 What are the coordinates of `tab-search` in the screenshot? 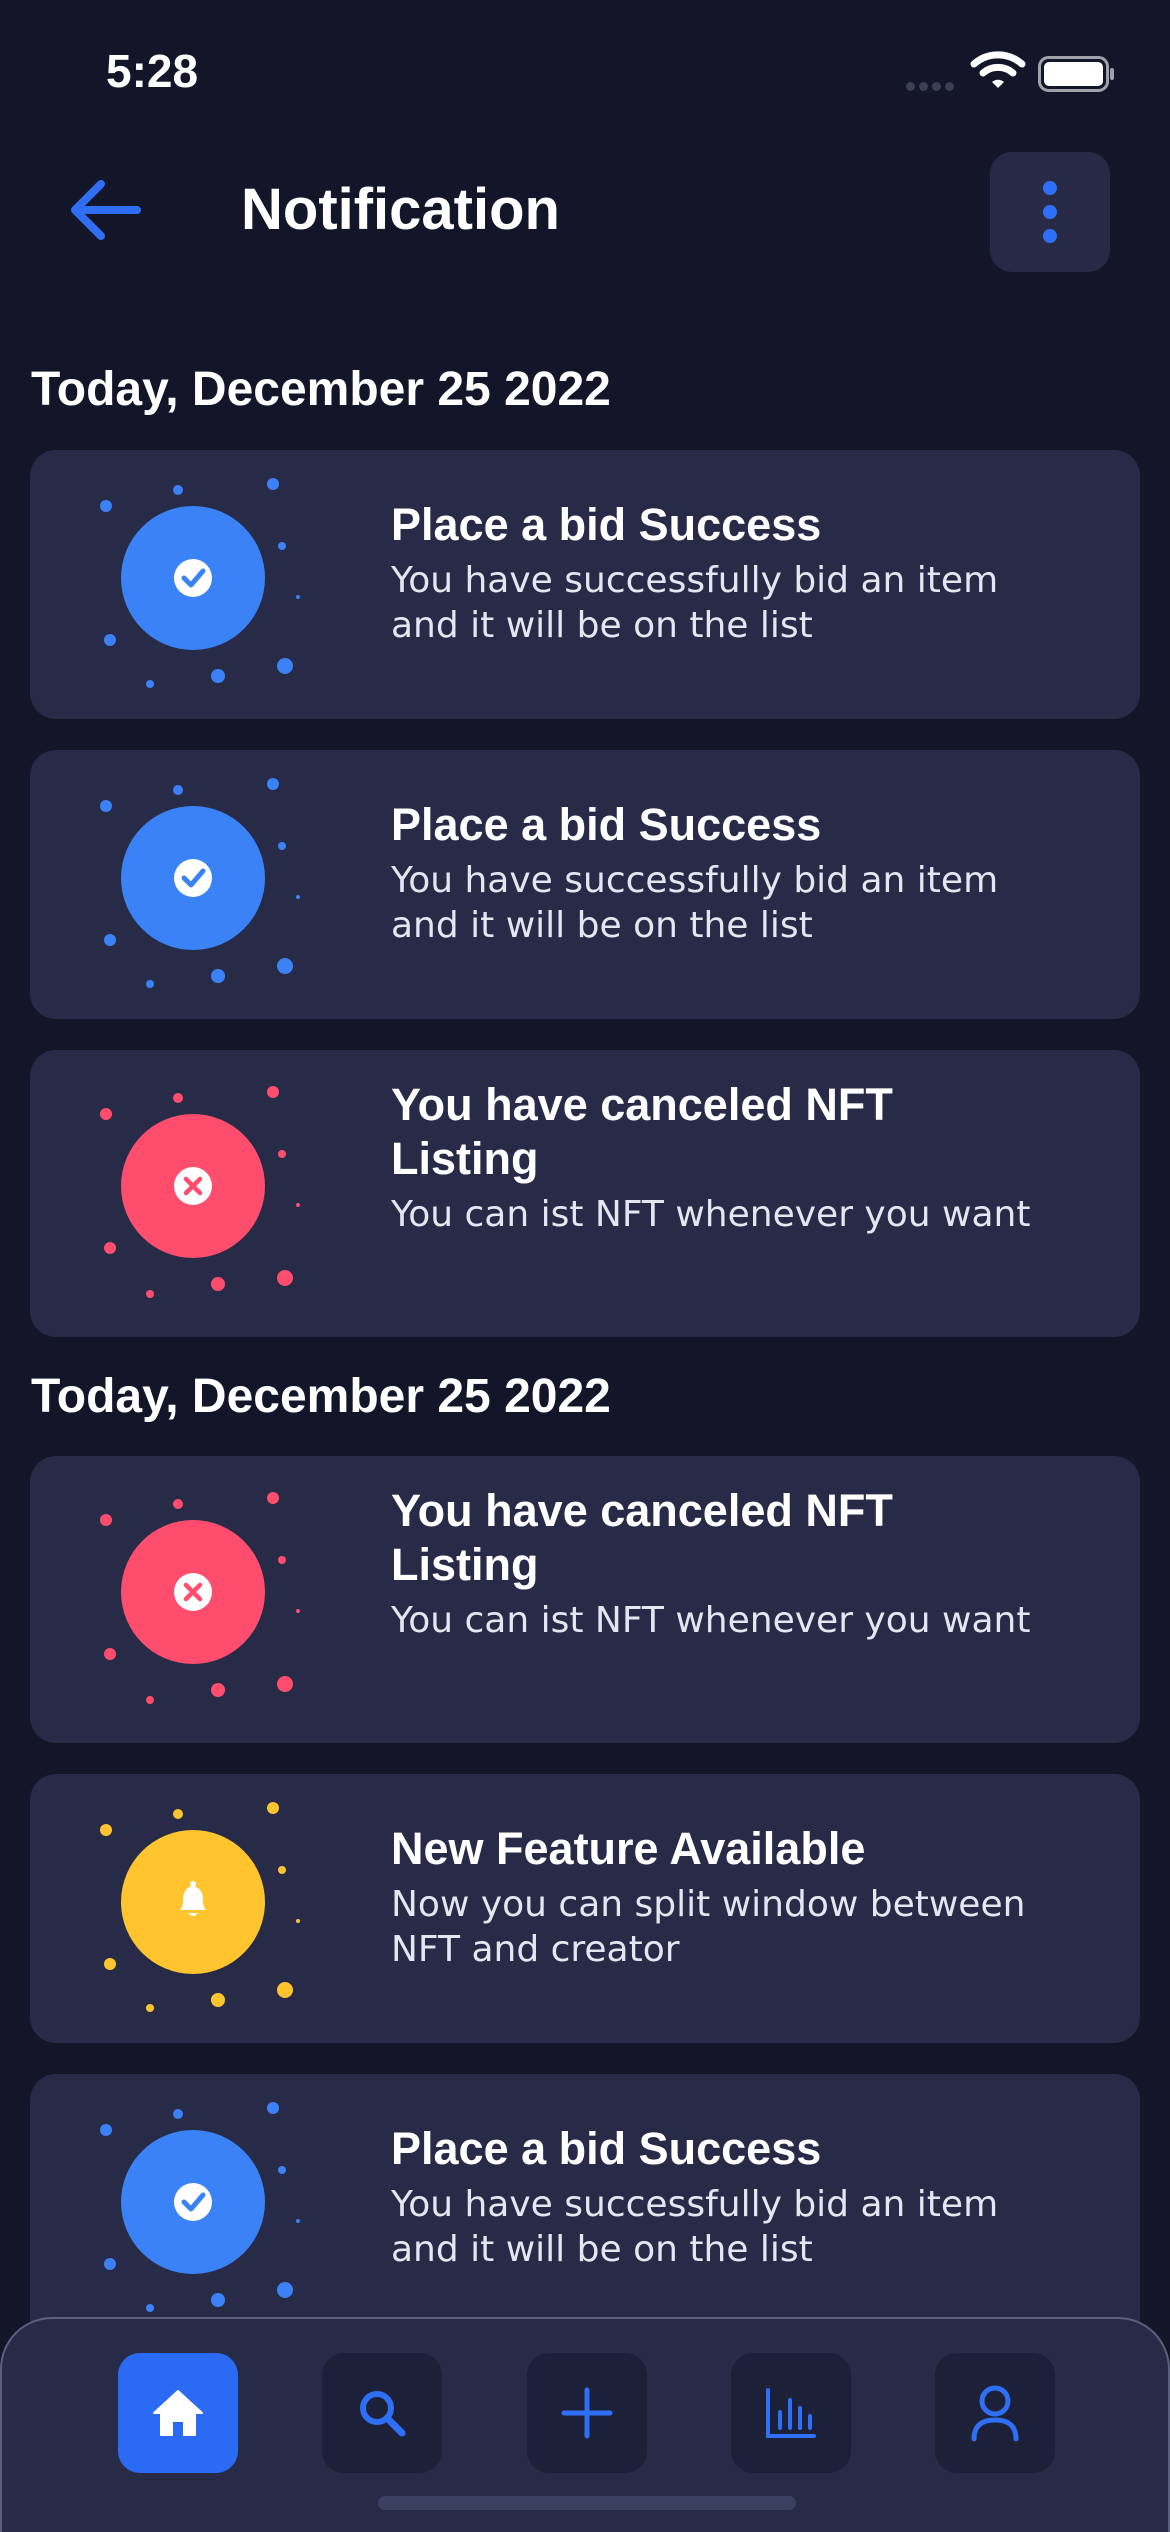 It's located at (382, 2413).